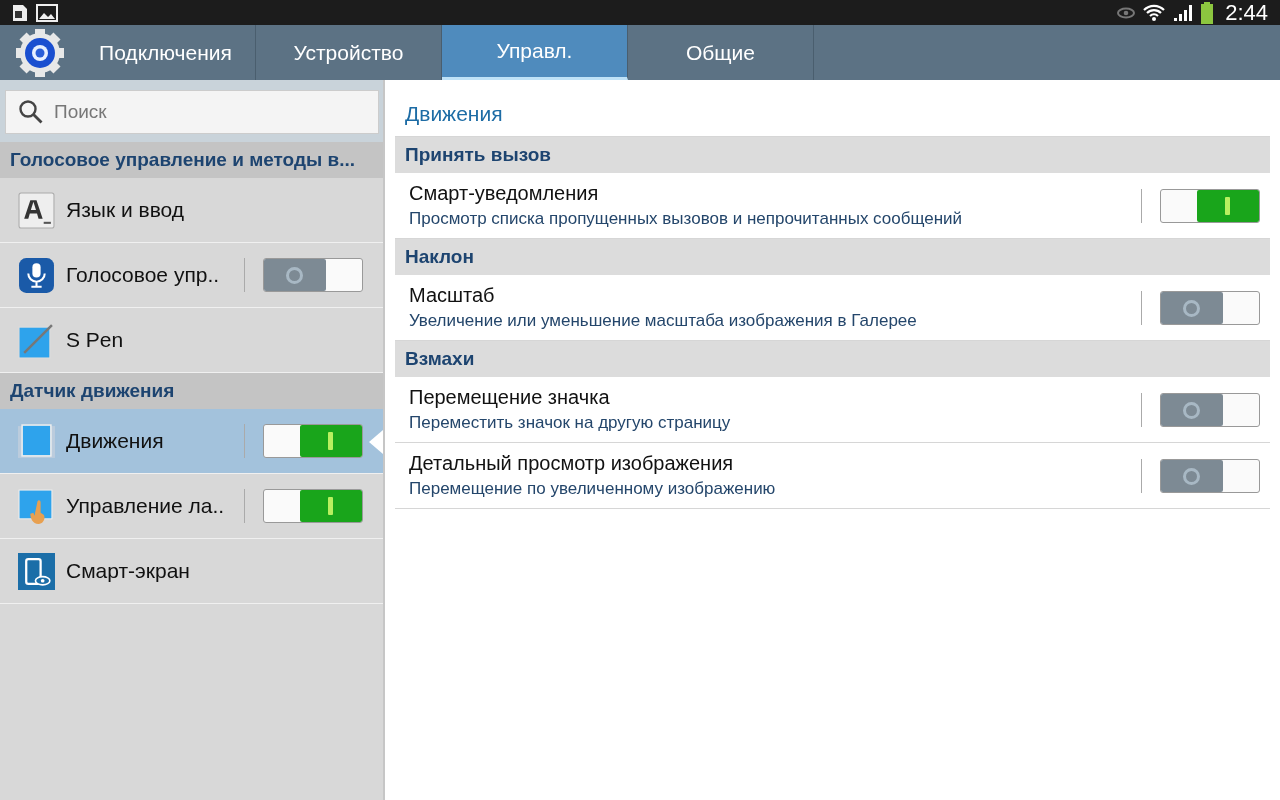 This screenshot has height=800, width=1280. What do you see at coordinates (191, 441) in the screenshot?
I see `sidebar-item: Движения` at bounding box center [191, 441].